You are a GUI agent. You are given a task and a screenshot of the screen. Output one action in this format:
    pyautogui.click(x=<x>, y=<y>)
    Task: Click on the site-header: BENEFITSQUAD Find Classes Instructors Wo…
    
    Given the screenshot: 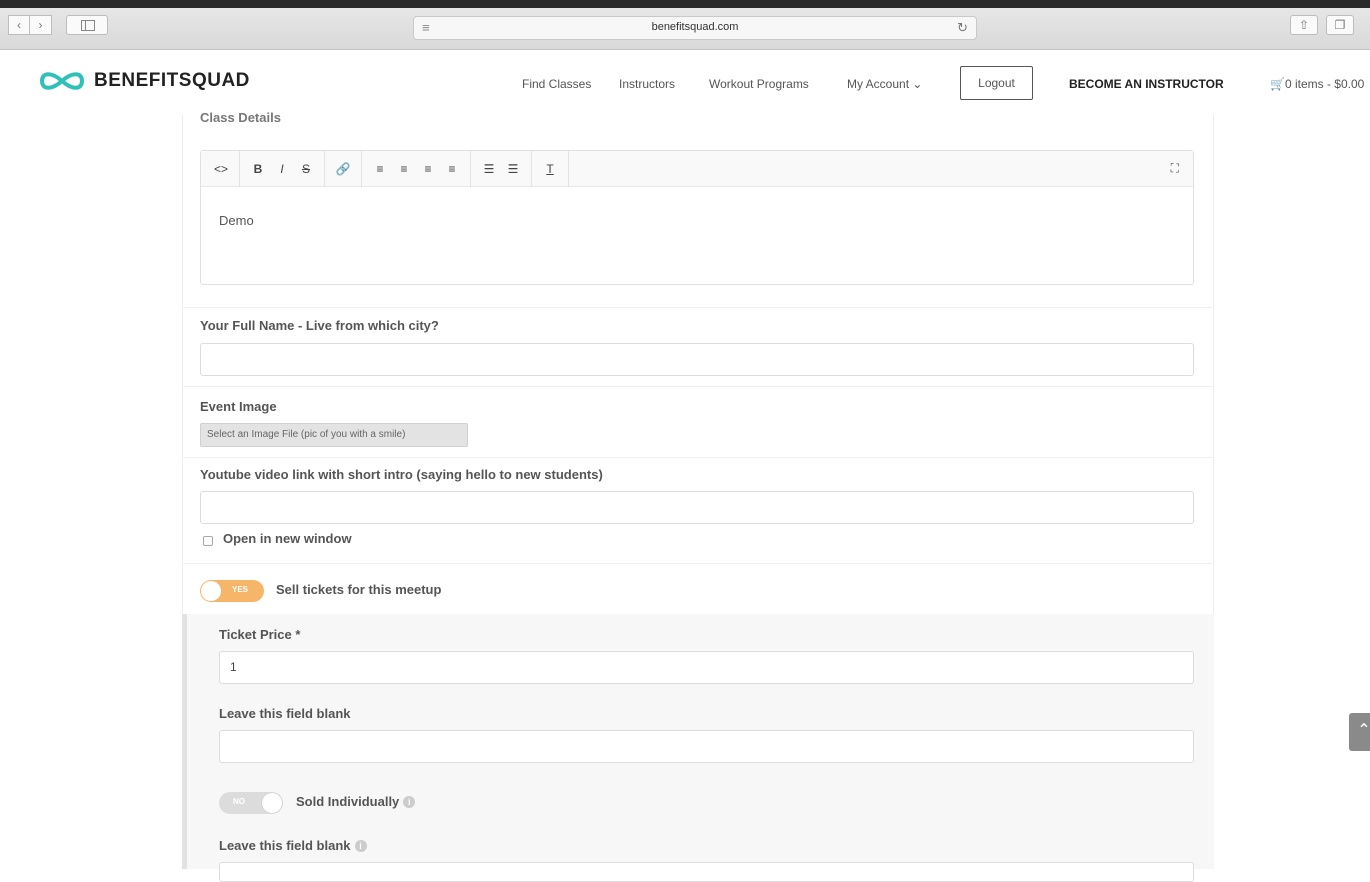 What is the action you would take?
    pyautogui.click(x=685, y=83)
    